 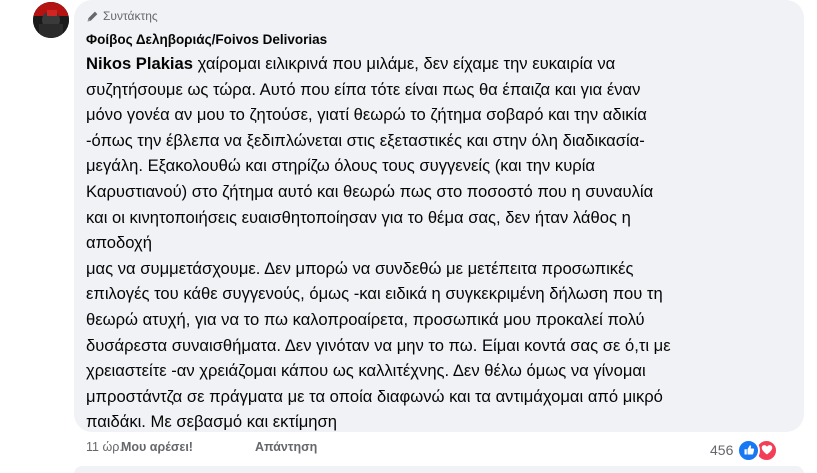 I want to click on reaction-count: 456, so click(x=722, y=450).